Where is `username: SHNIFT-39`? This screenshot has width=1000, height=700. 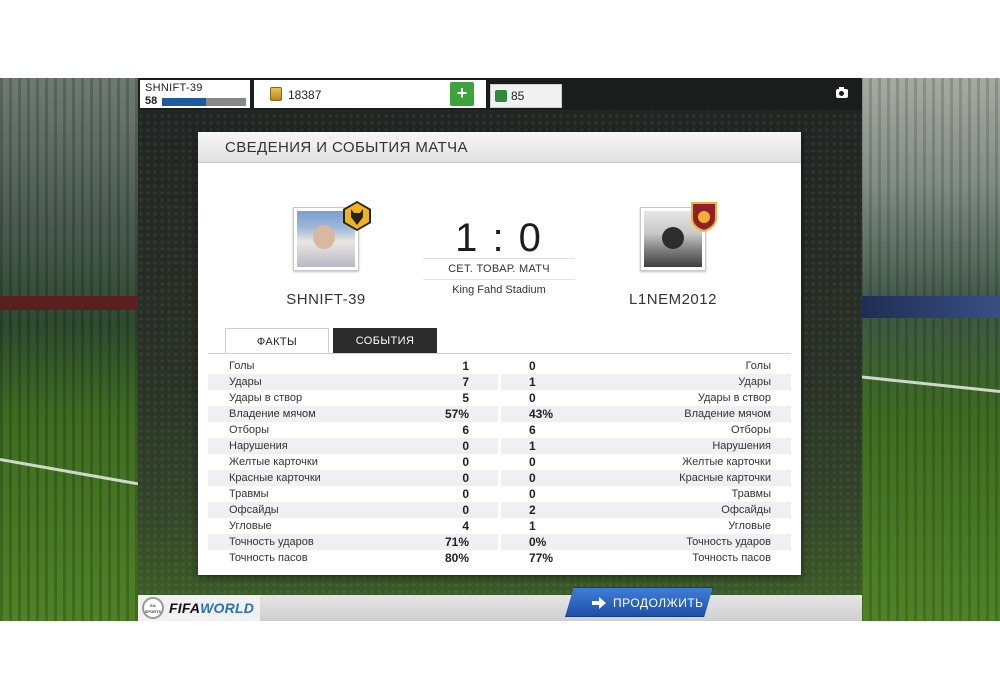
username: SHNIFT-39 is located at coordinates (174, 88).